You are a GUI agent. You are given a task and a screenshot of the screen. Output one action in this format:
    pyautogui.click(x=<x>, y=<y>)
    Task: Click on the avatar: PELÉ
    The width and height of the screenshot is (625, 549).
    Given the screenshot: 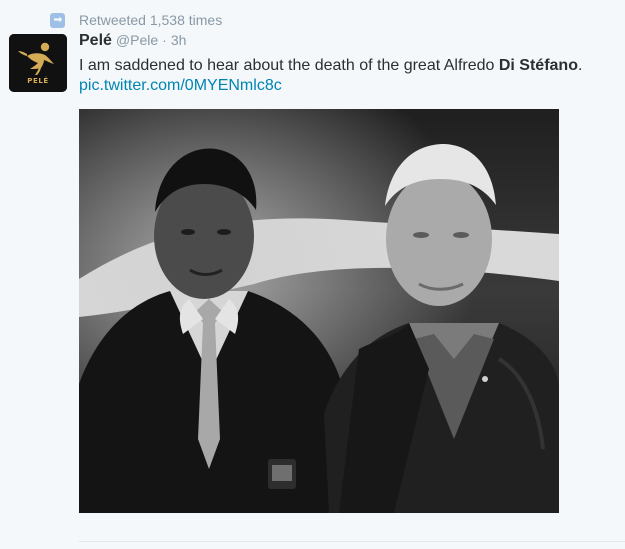 What is the action you would take?
    pyautogui.click(x=38, y=63)
    